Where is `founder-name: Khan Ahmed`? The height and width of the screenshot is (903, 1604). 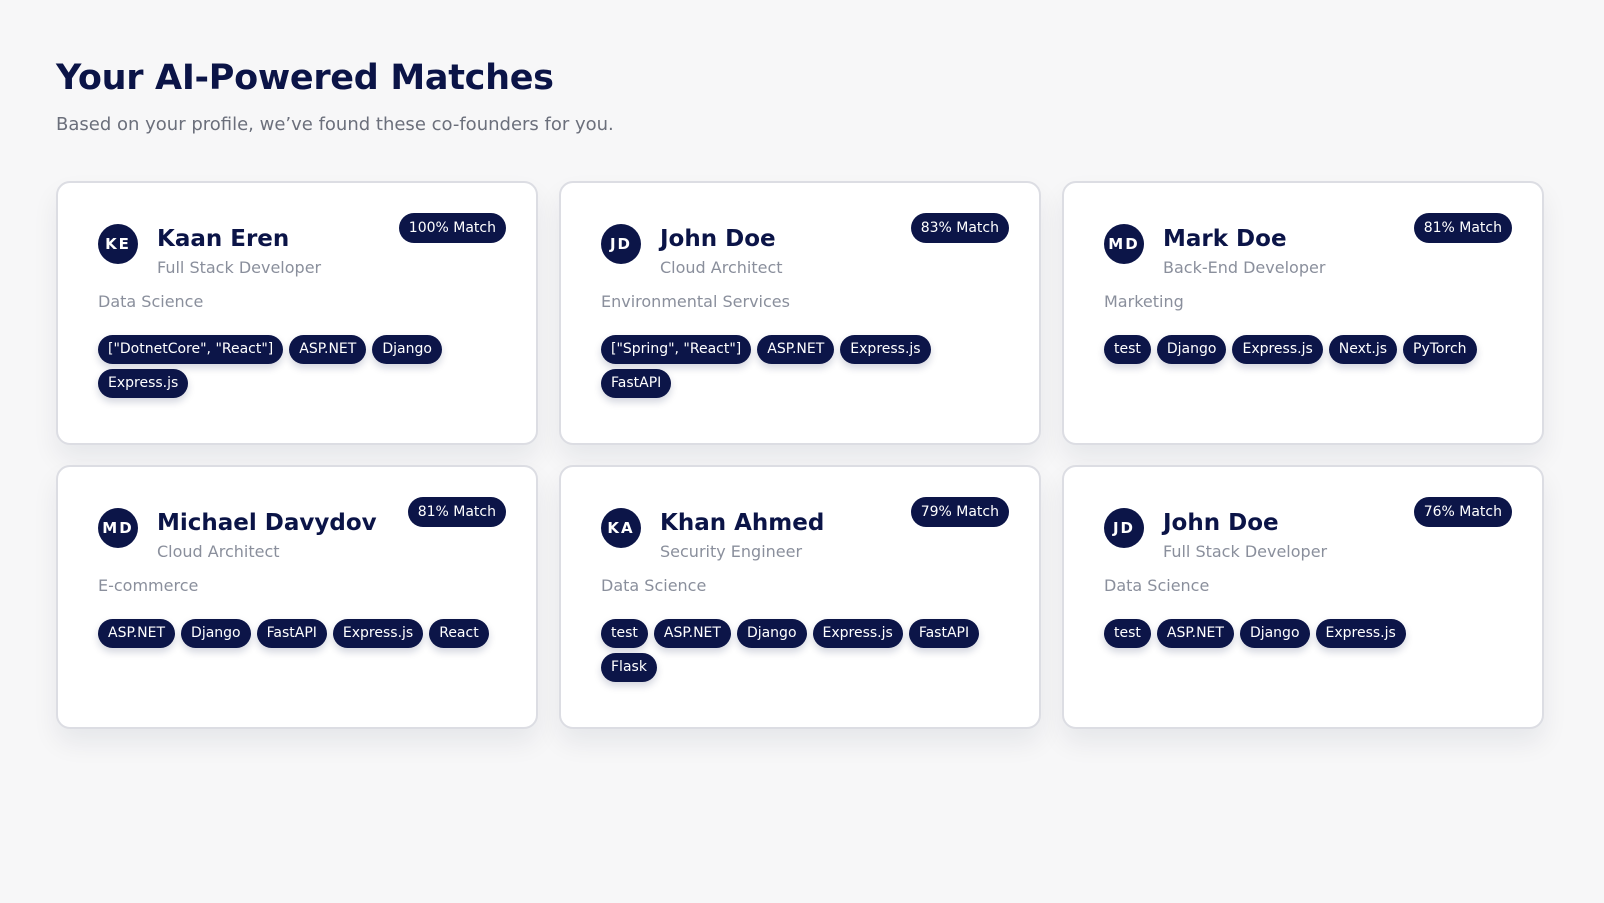 founder-name: Khan Ahmed is located at coordinates (742, 523).